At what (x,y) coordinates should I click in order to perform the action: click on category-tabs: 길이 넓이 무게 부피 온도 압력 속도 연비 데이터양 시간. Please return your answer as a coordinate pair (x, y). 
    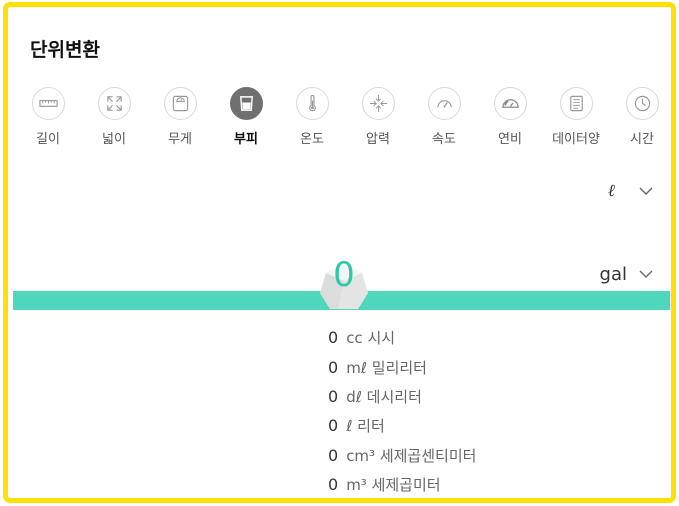
    Looking at the image, I should click on (342, 122).